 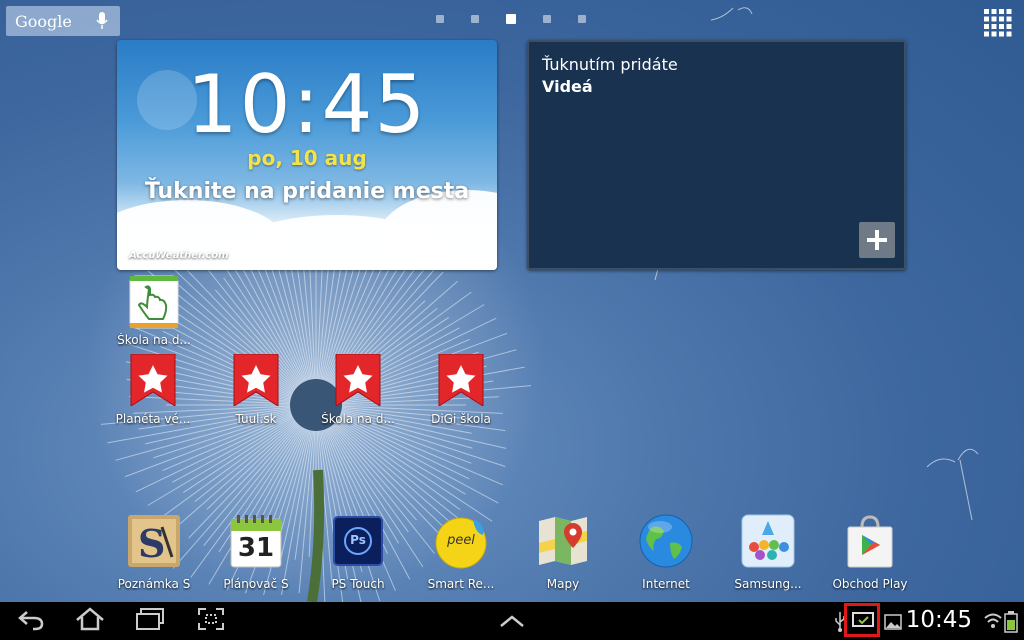 I want to click on video-widget: Ťuknutím pridáte Videá, so click(x=716, y=155).